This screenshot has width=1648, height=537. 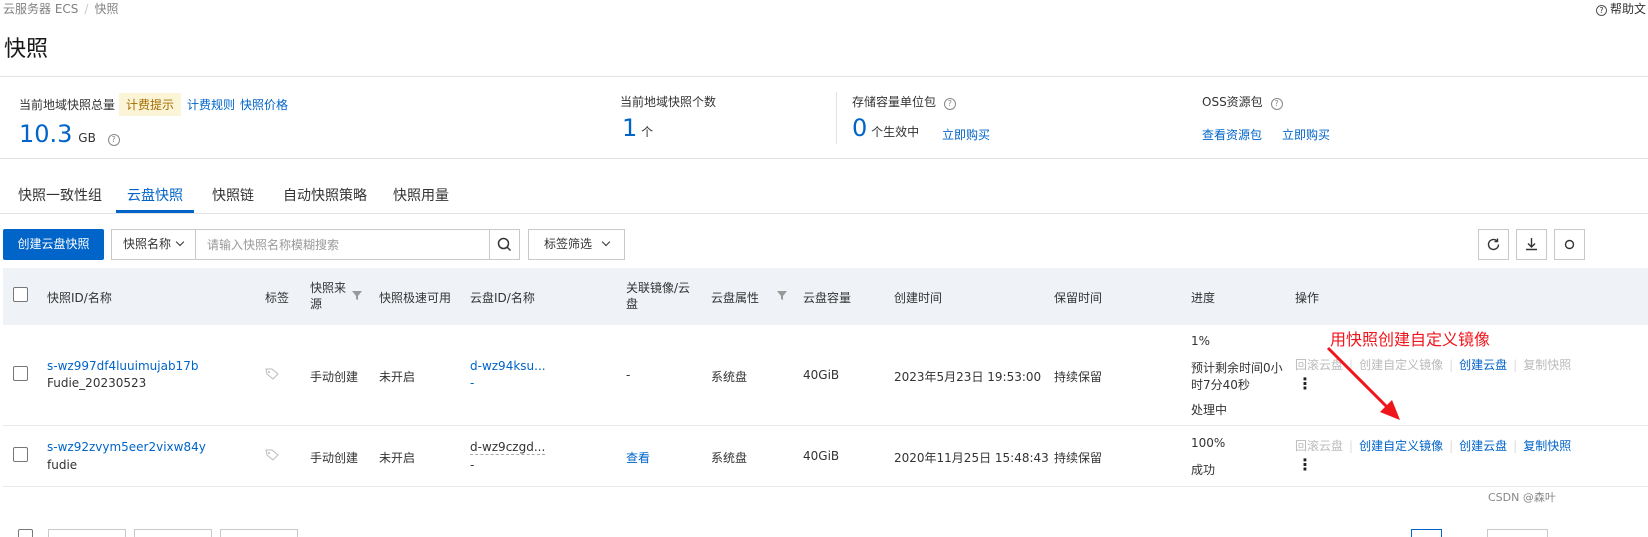 I want to click on col-disk: 云盘ID/名称, so click(x=502, y=298).